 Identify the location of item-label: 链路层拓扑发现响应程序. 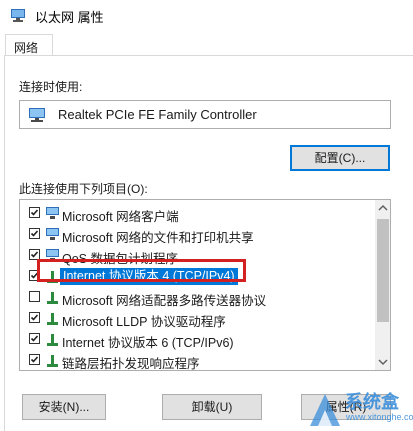
(131, 364).